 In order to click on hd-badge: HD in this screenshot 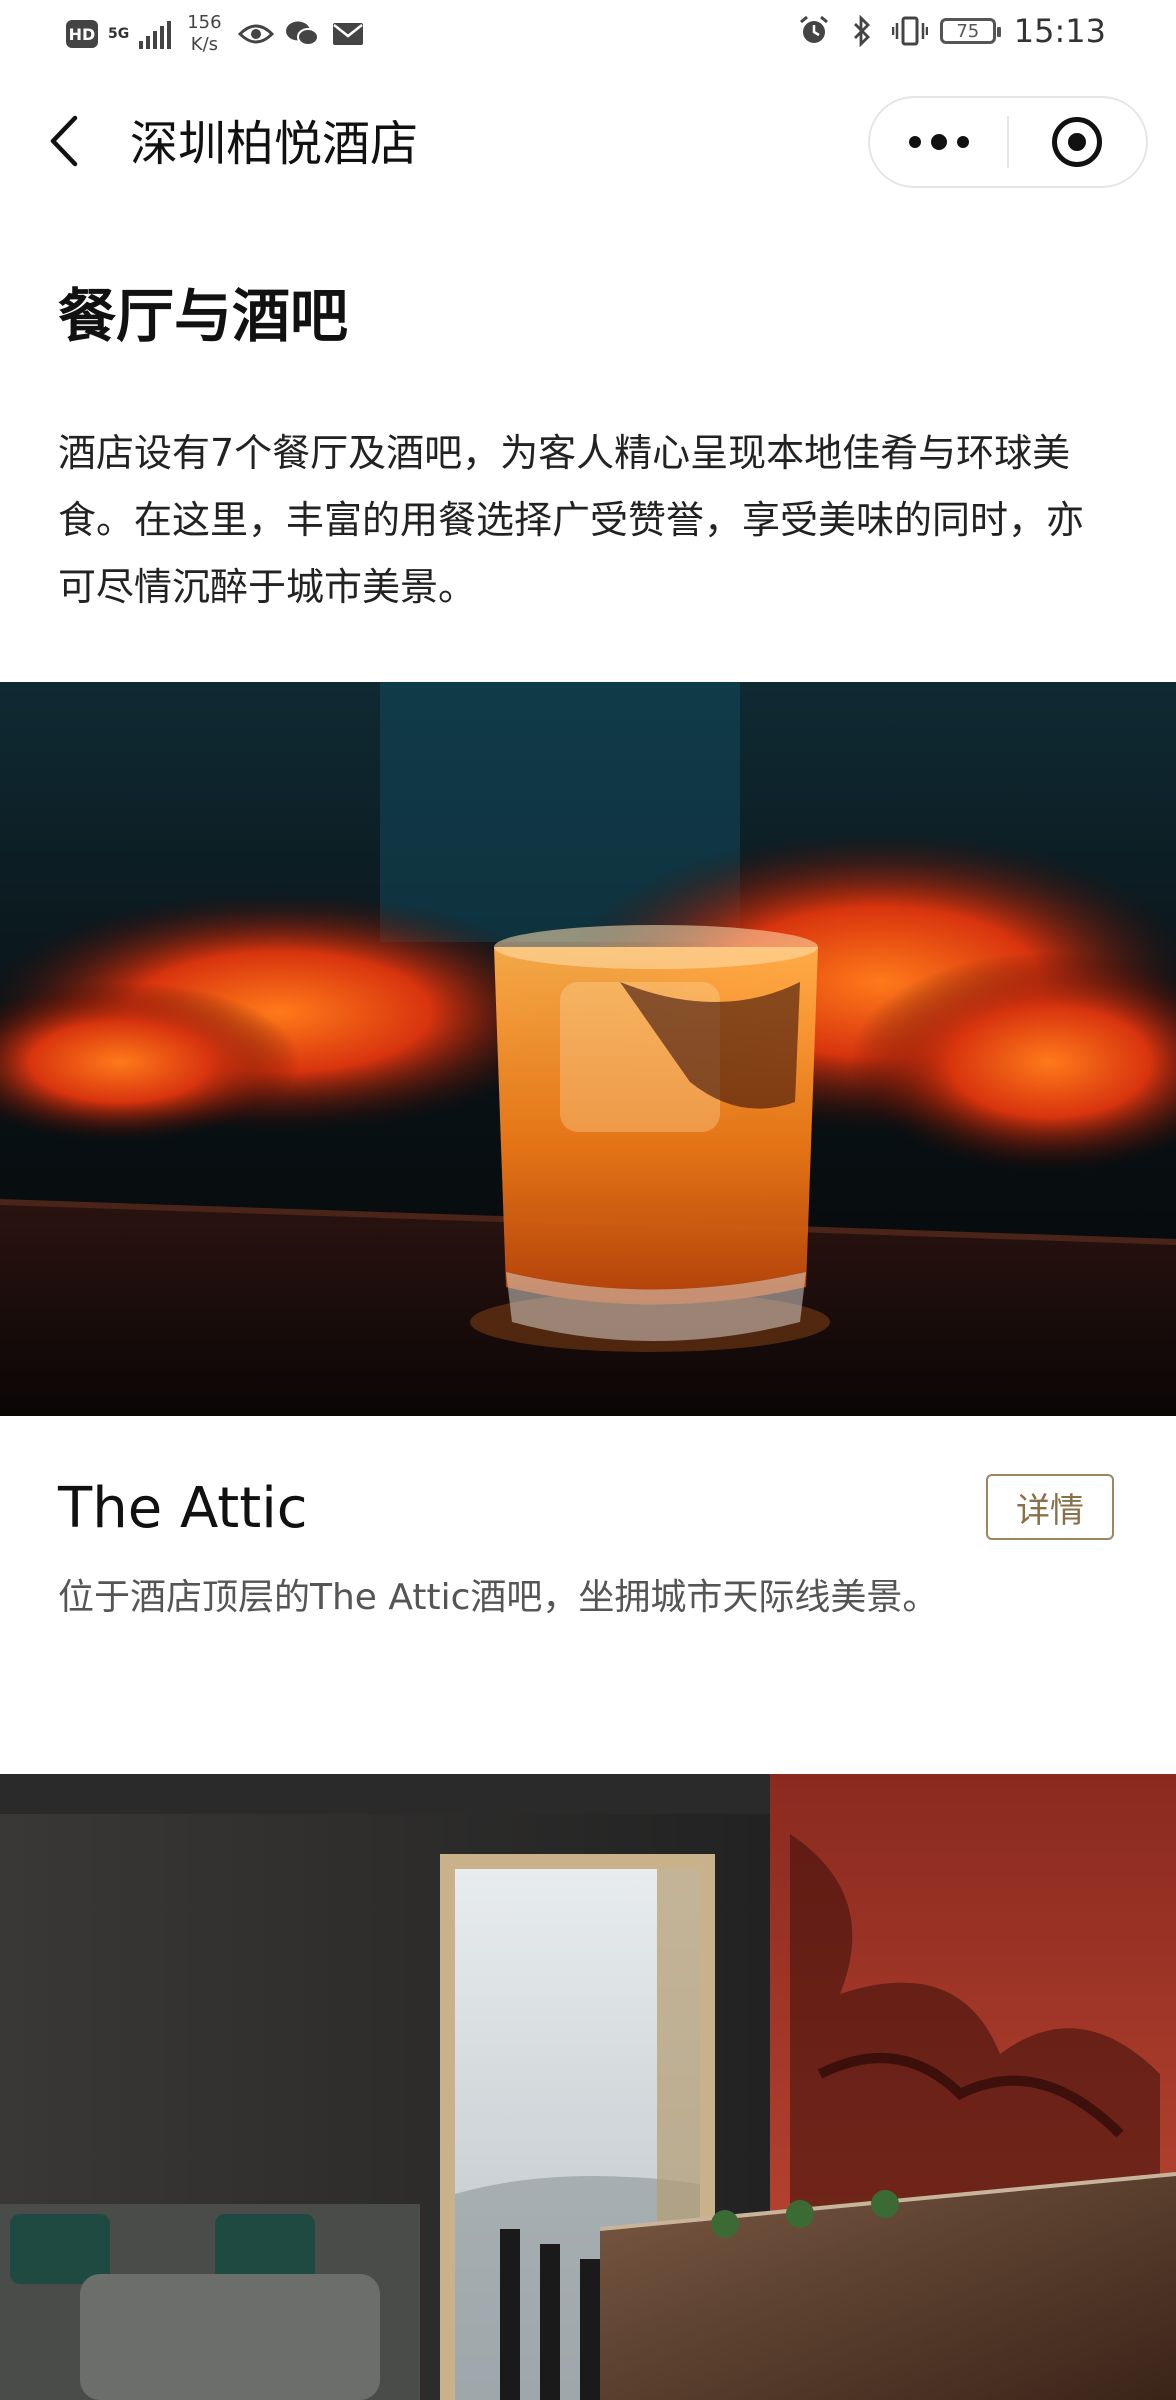, I will do `click(82, 34)`.